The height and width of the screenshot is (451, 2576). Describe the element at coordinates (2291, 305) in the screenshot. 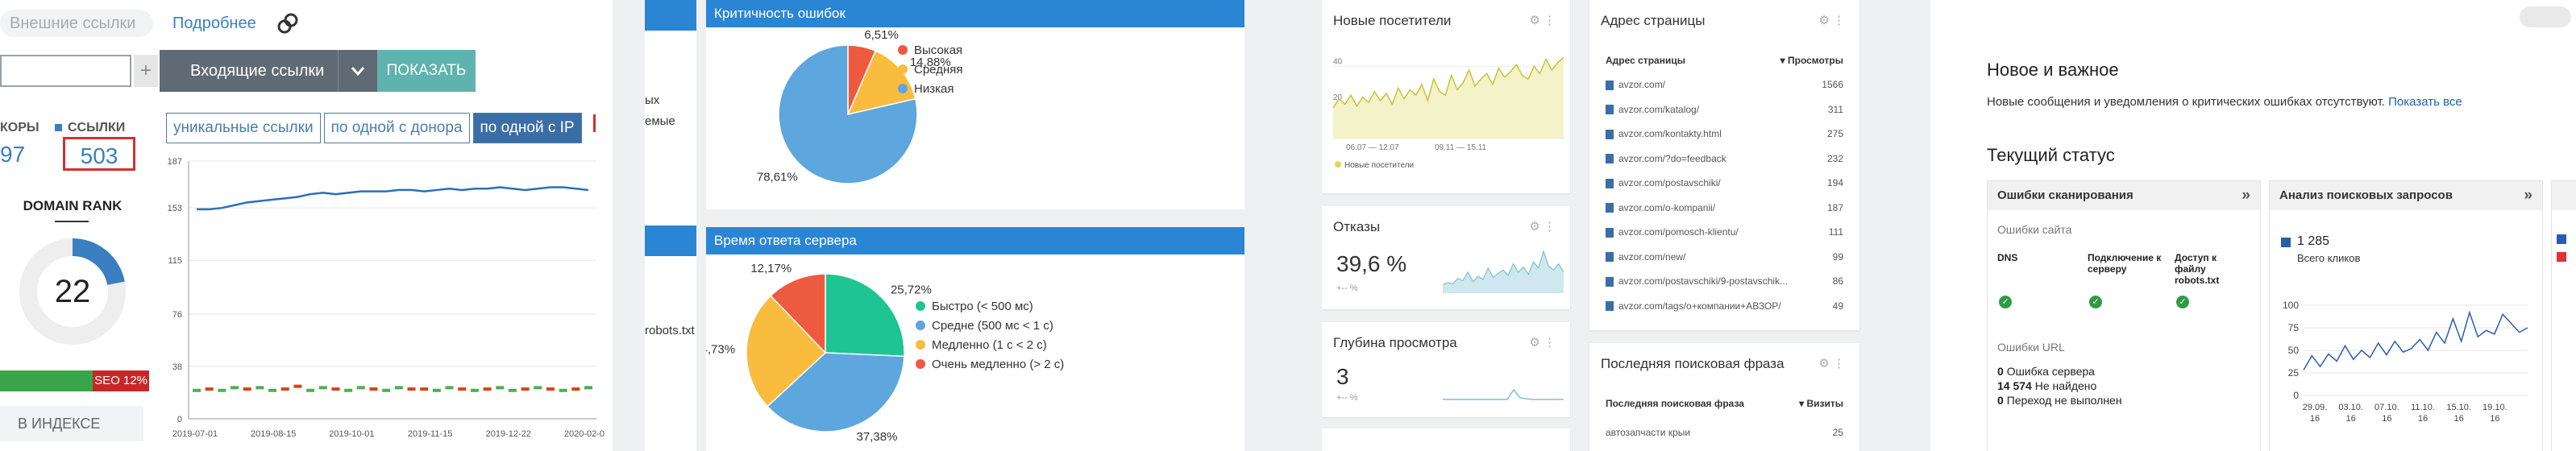

I see `y-tick-label: 100` at that location.